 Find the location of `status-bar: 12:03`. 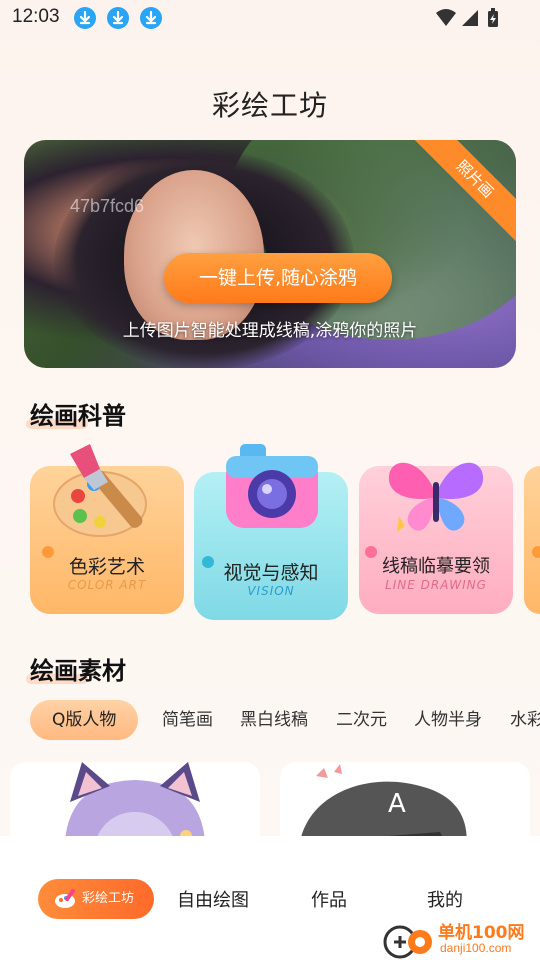

status-bar: 12:03 is located at coordinates (270, 18).